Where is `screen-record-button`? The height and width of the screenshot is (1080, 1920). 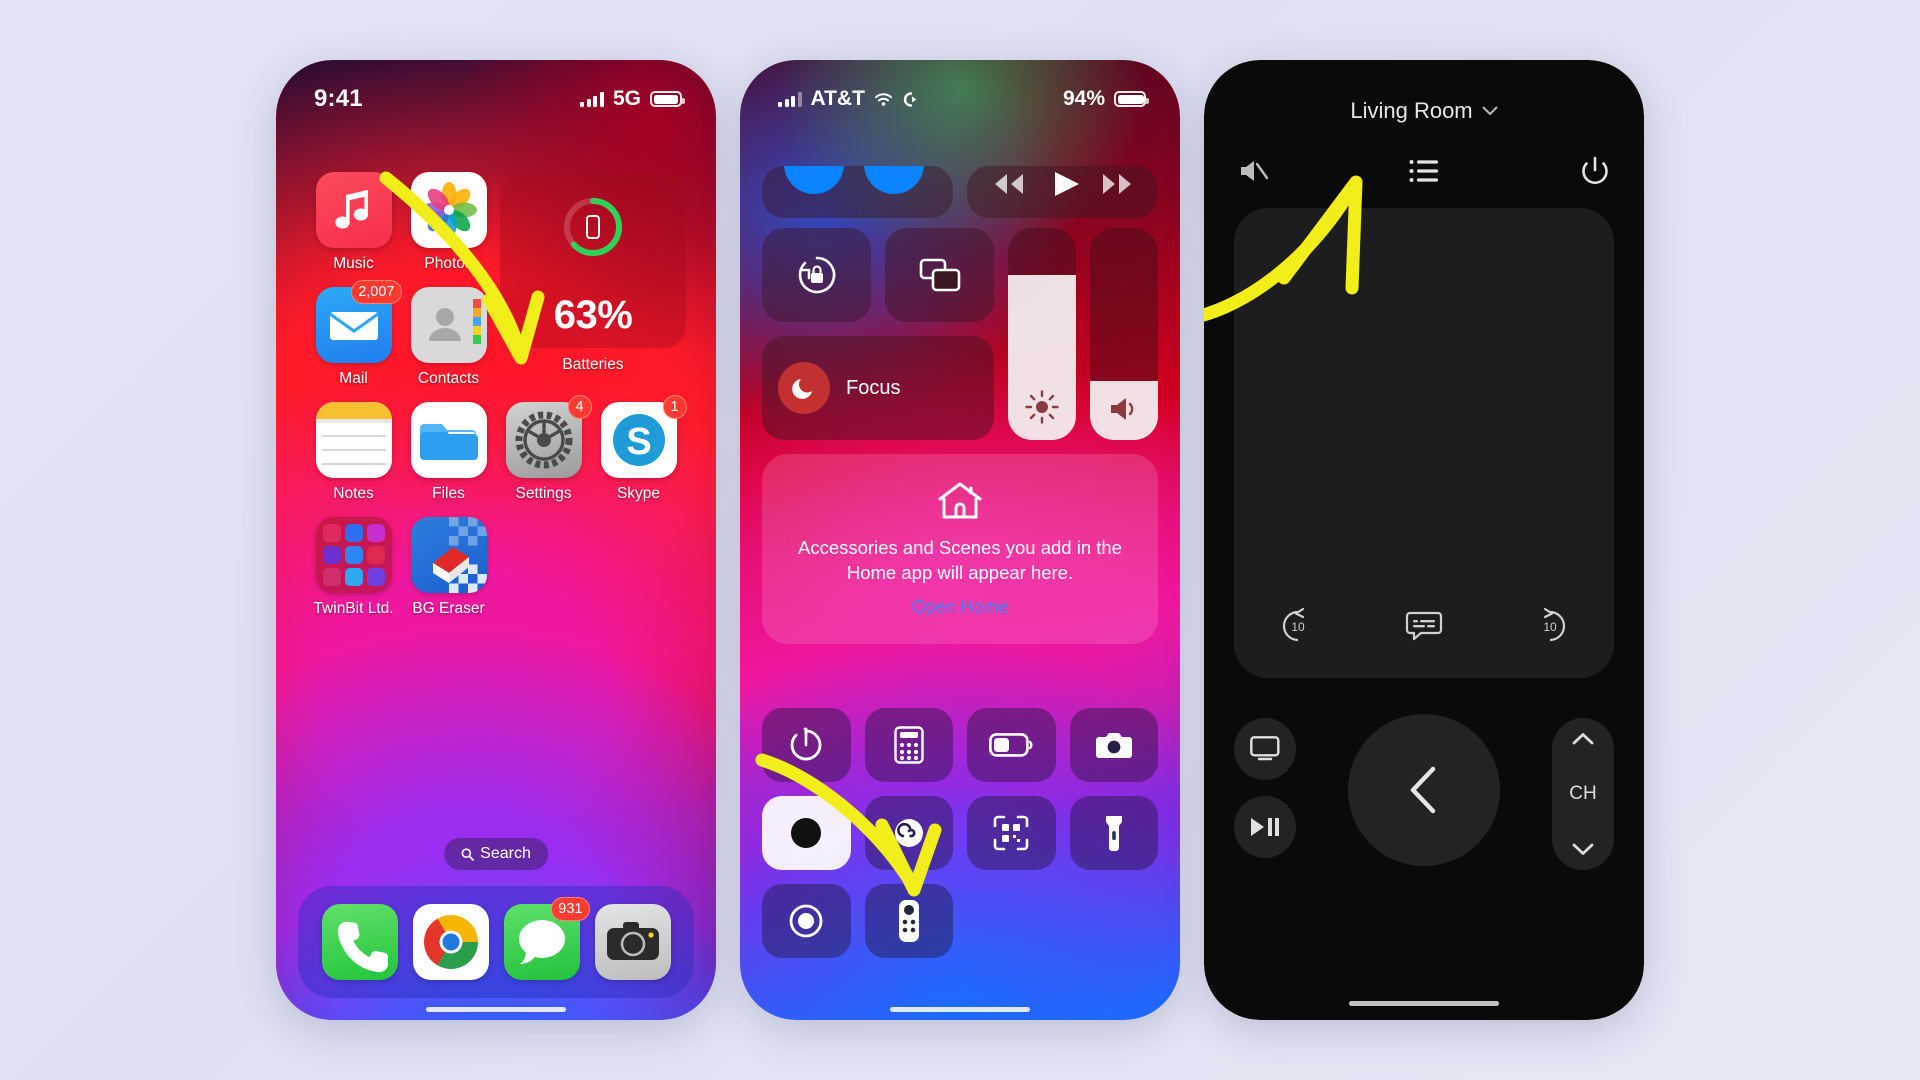
screen-record-button is located at coordinates (806, 921).